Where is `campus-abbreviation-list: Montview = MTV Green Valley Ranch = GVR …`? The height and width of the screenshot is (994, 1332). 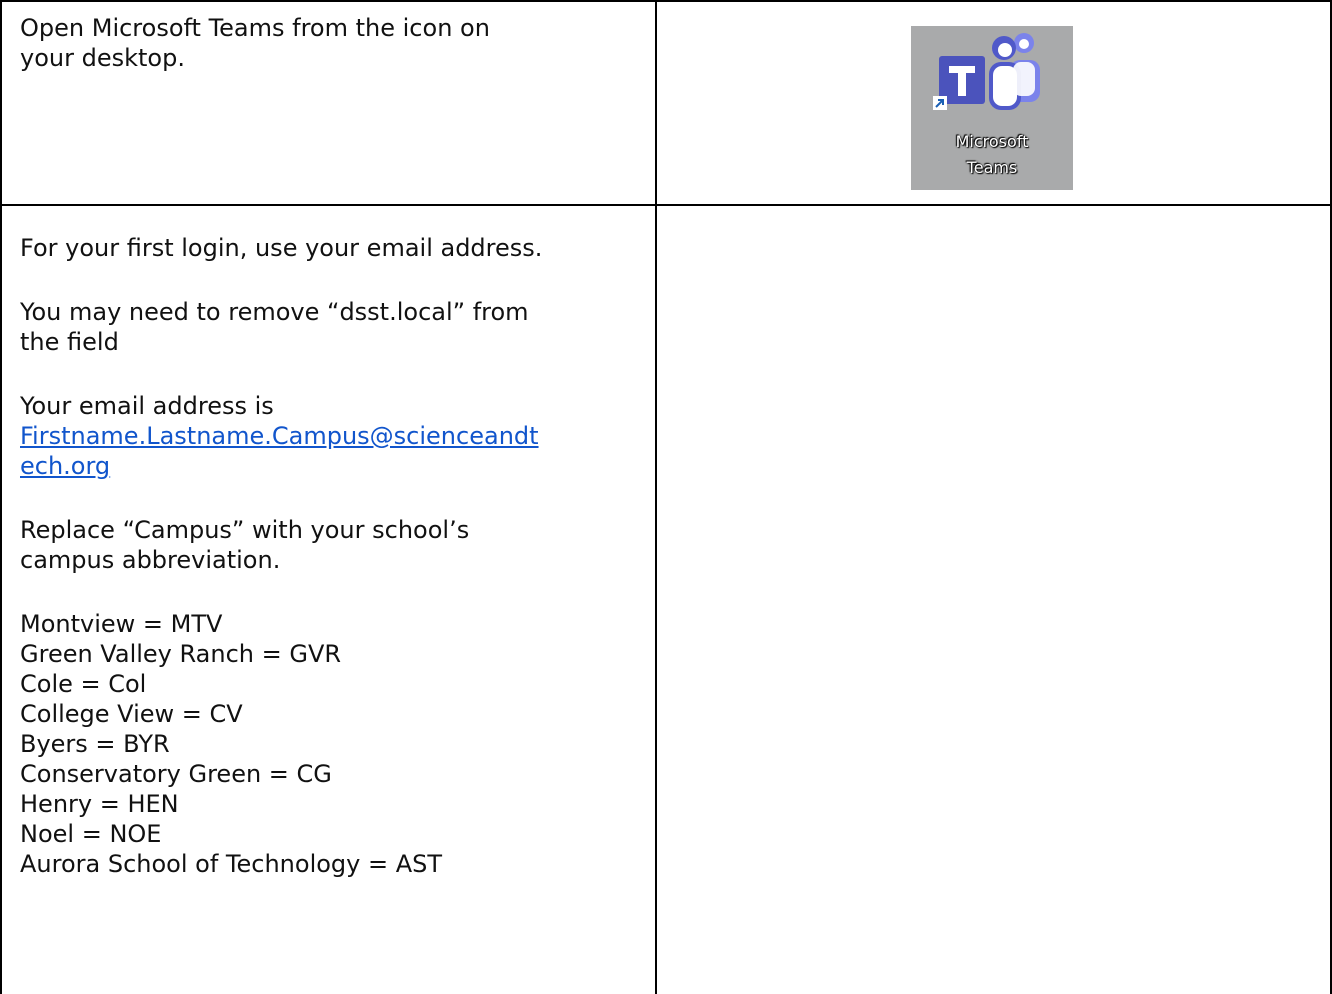 campus-abbreviation-list: Montview = MTV Green Valley Ranch = GVR … is located at coordinates (330, 744).